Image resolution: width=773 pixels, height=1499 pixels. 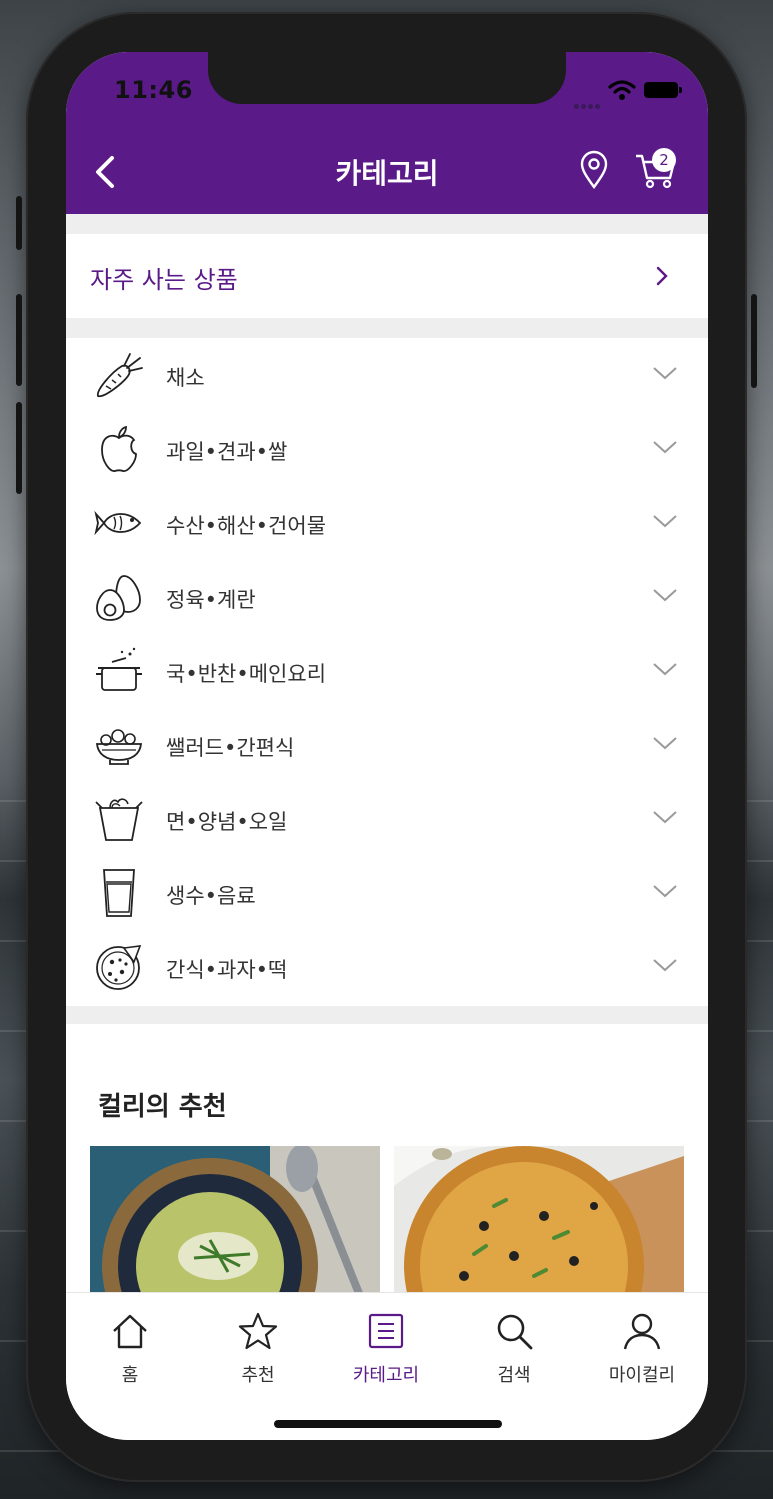 I want to click on chevron-right-icon, so click(x=662, y=276).